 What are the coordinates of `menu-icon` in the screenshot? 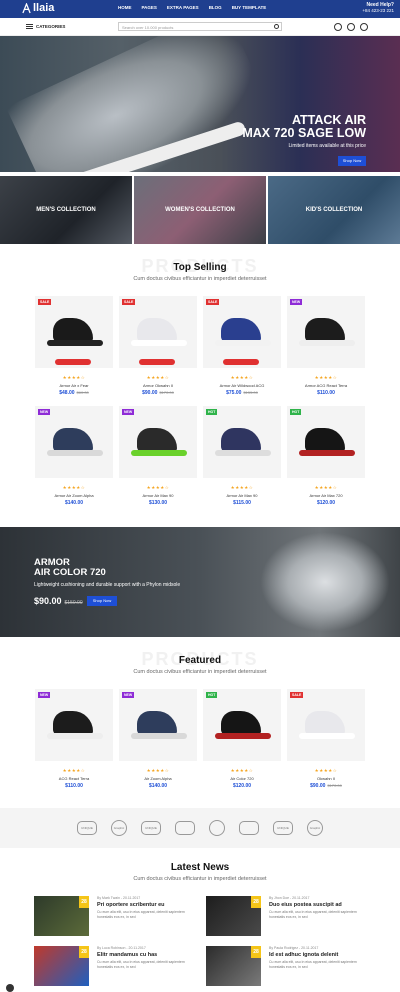 It's located at (29, 26).